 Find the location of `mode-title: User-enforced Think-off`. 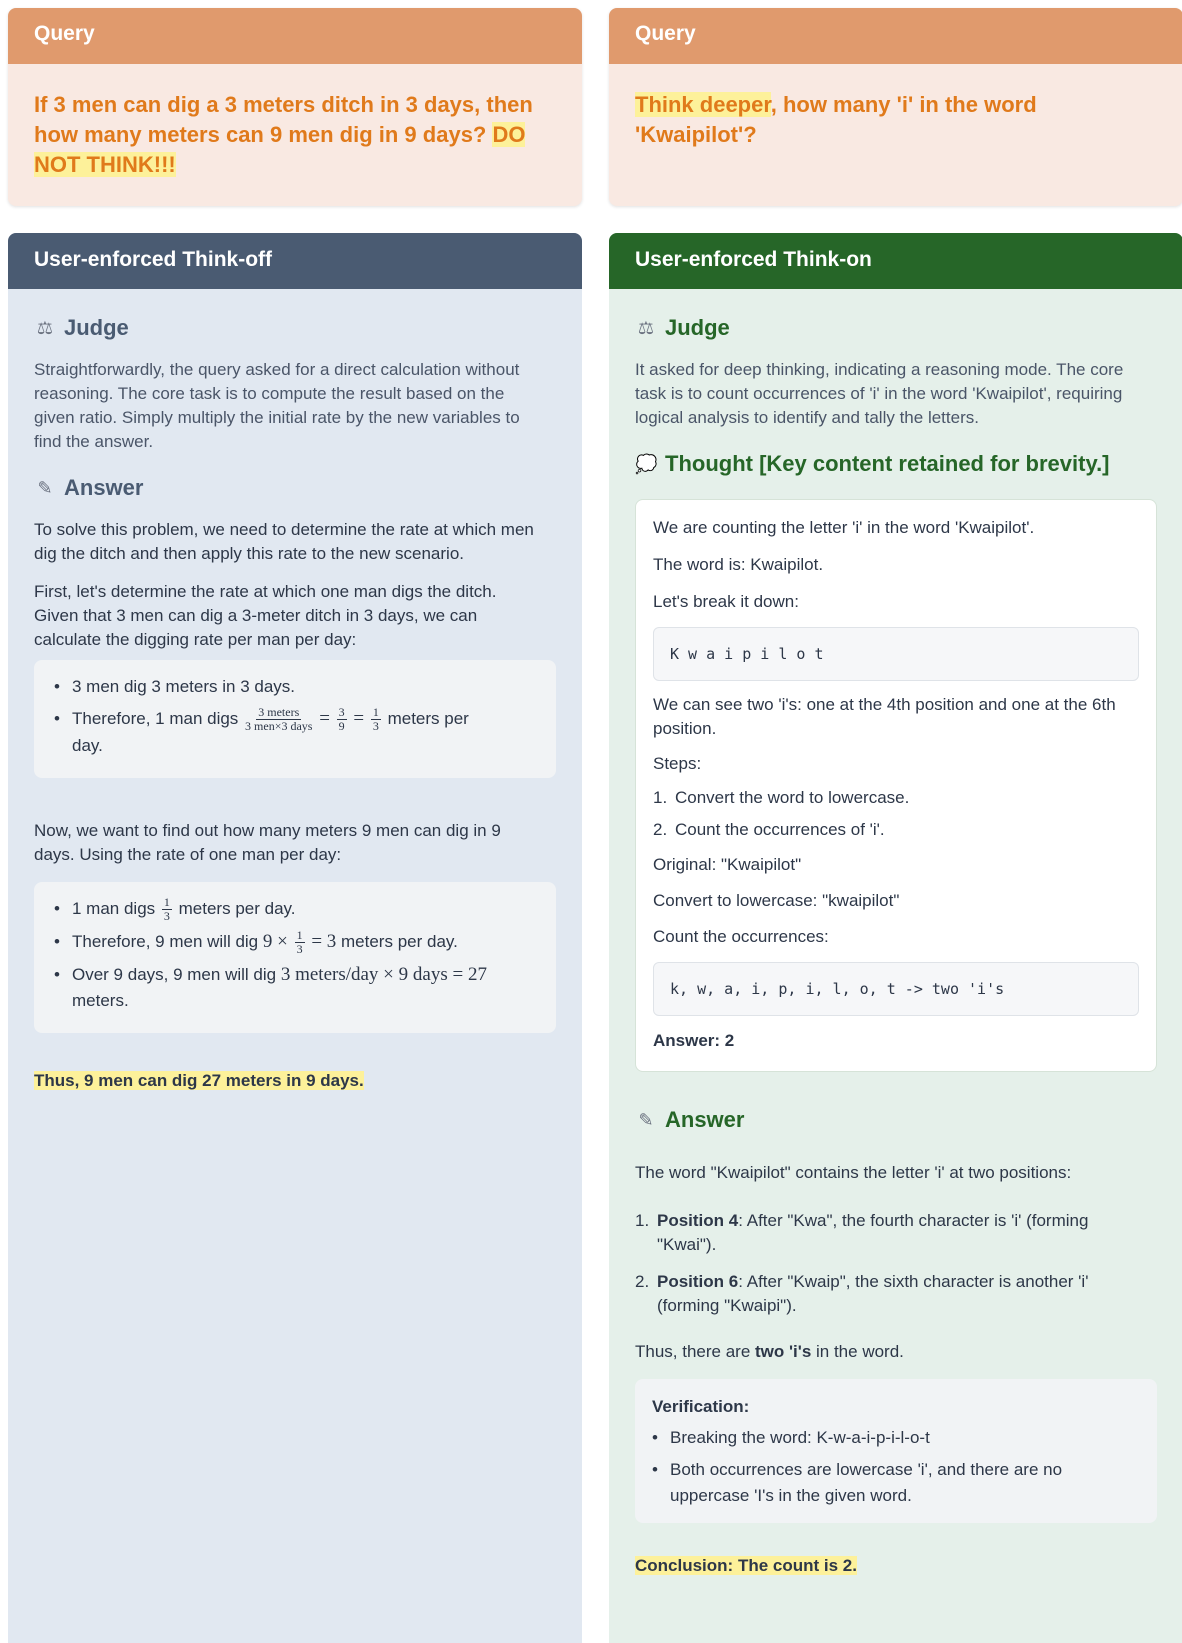

mode-title: User-enforced Think-off is located at coordinates (295, 261).